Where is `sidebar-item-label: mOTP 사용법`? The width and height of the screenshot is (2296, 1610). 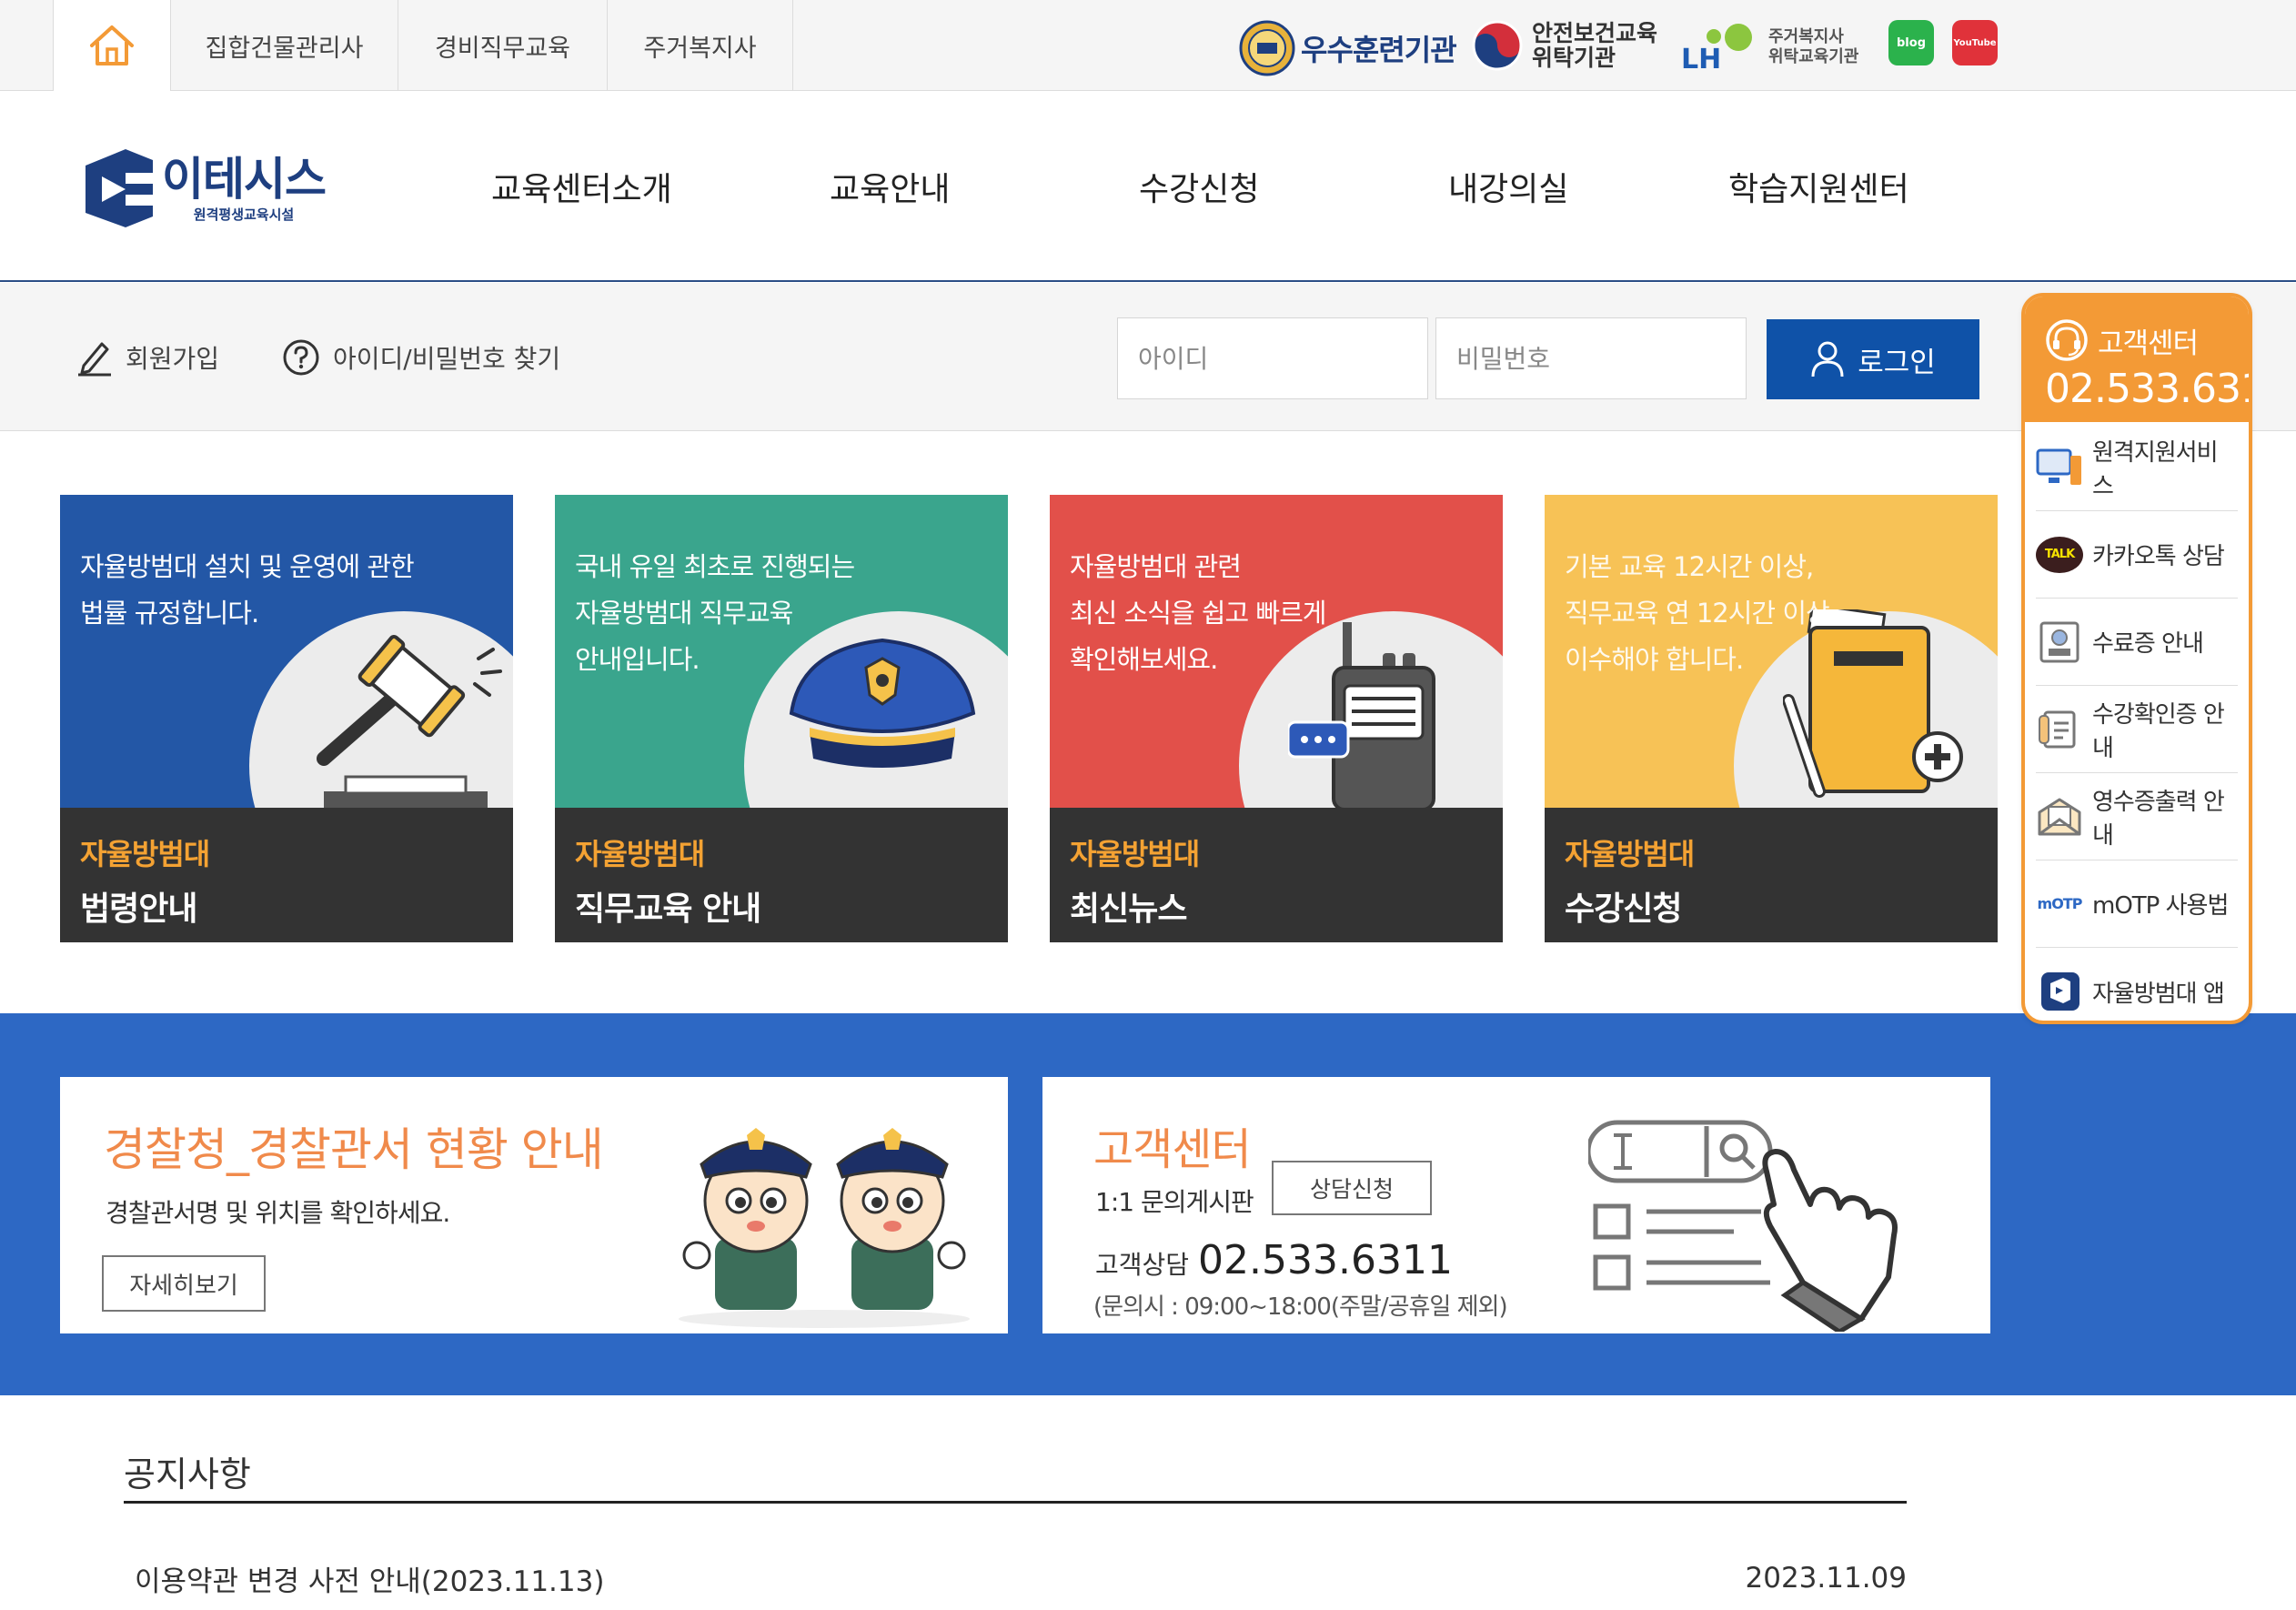 sidebar-item-label: mOTP 사용법 is located at coordinates (2160, 906).